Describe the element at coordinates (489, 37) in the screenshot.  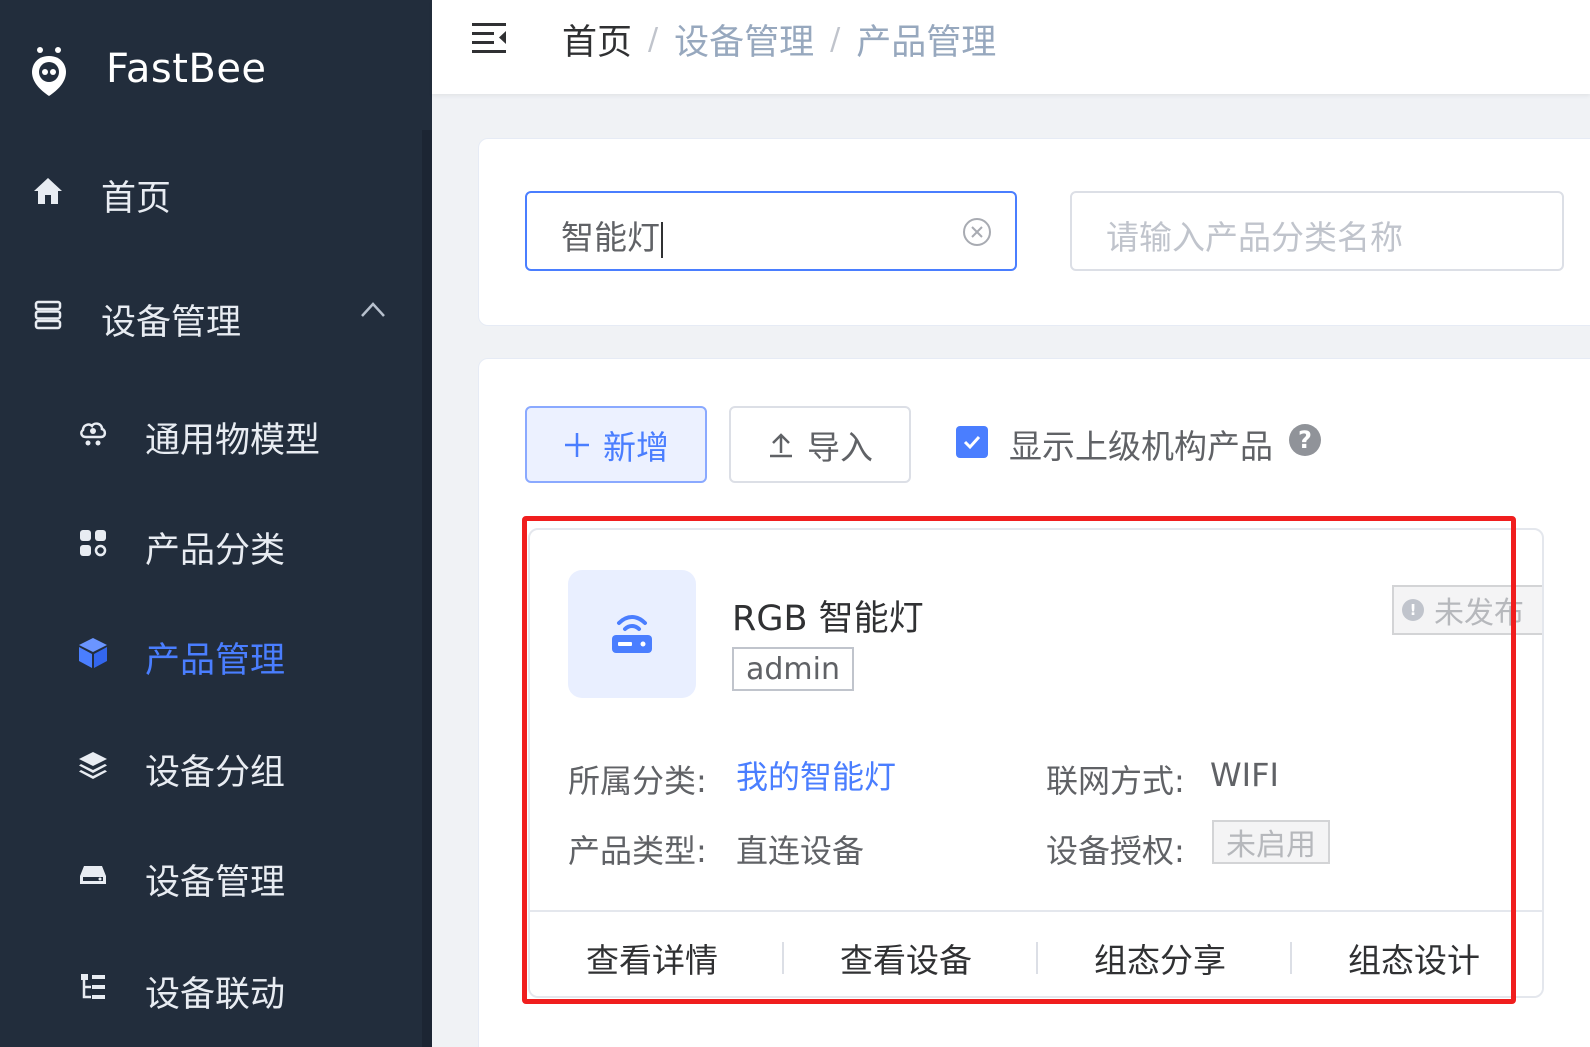
I see `menu-fold-icon` at that location.